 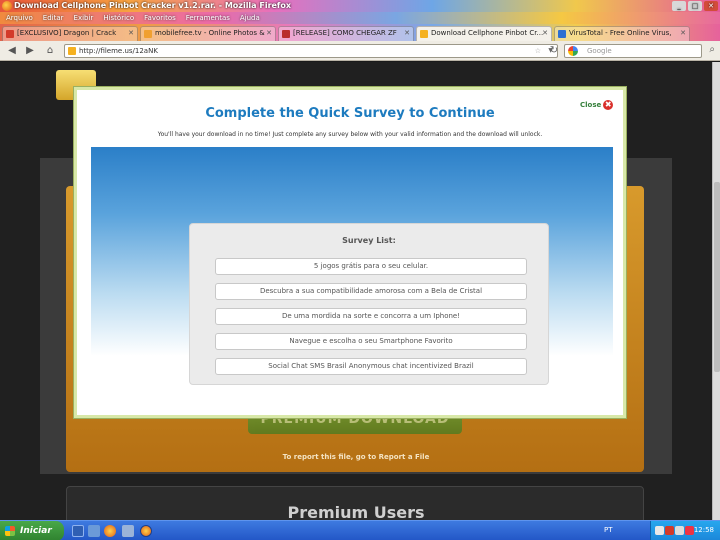 I want to click on close-icon: ✖, so click(x=608, y=105).